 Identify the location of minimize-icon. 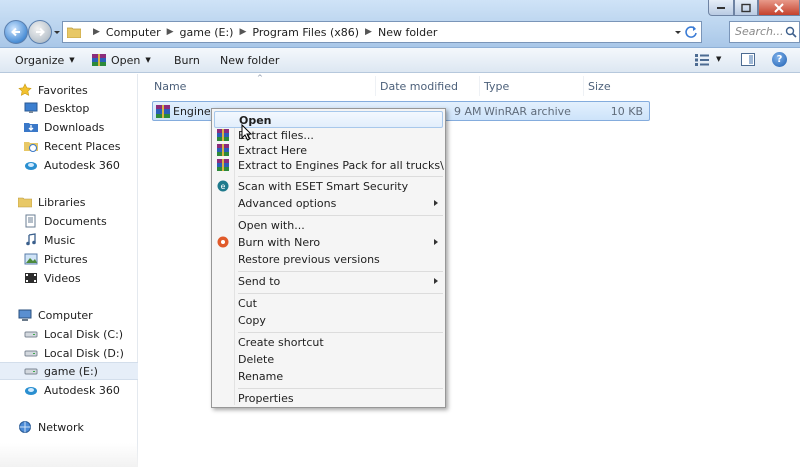
(721, 7).